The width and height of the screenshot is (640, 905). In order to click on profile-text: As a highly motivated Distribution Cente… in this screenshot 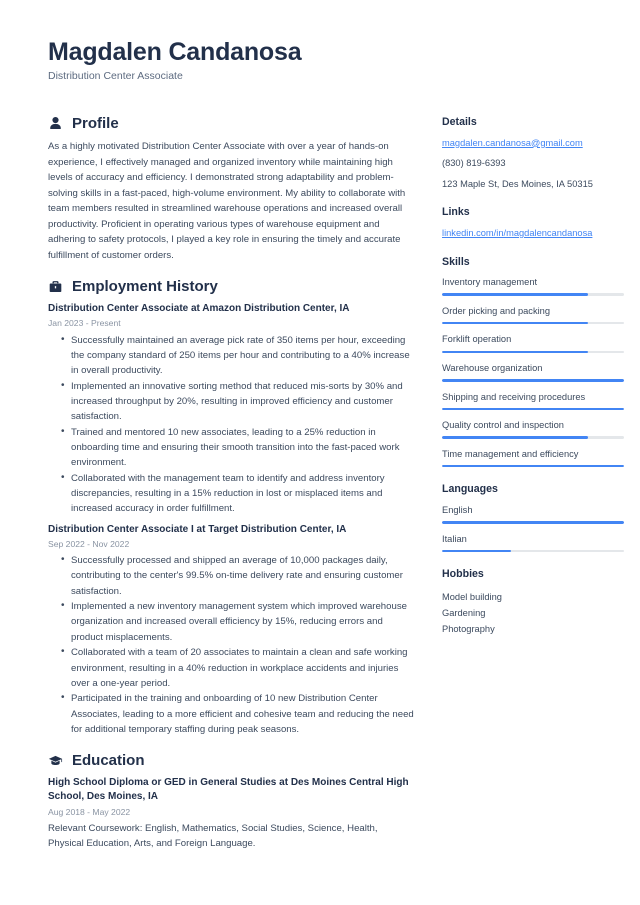, I will do `click(227, 201)`.